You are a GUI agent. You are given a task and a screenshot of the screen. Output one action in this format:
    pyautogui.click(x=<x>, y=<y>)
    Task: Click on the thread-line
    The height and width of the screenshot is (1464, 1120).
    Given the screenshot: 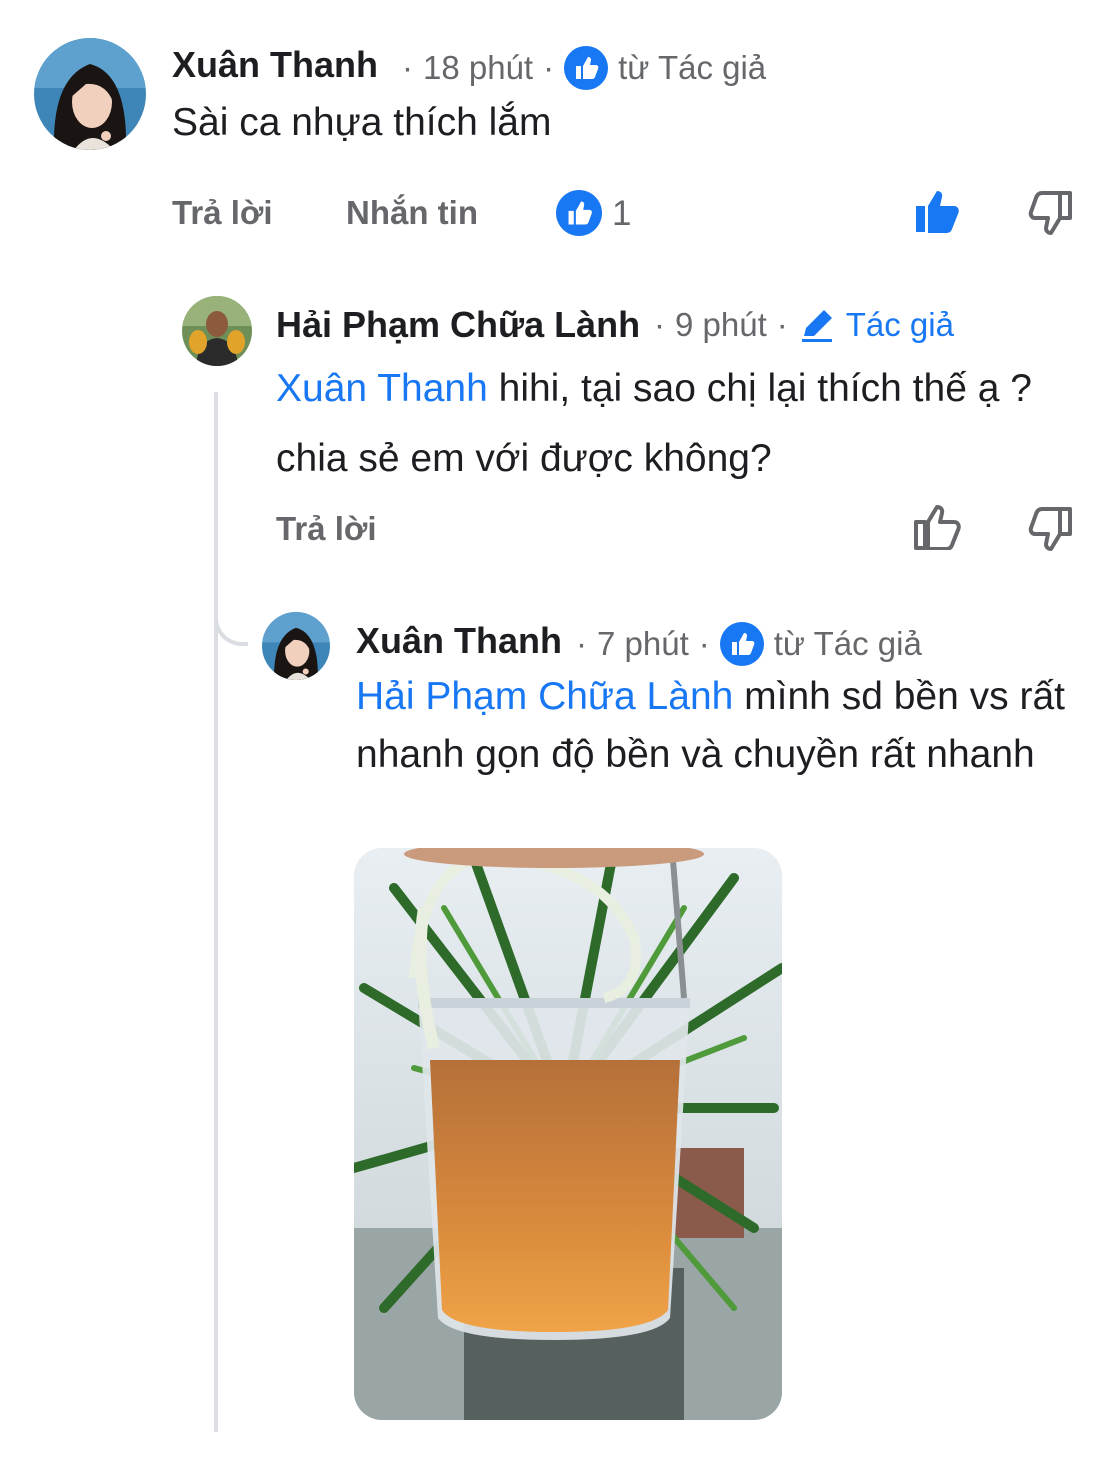 What is the action you would take?
    pyautogui.click(x=216, y=912)
    